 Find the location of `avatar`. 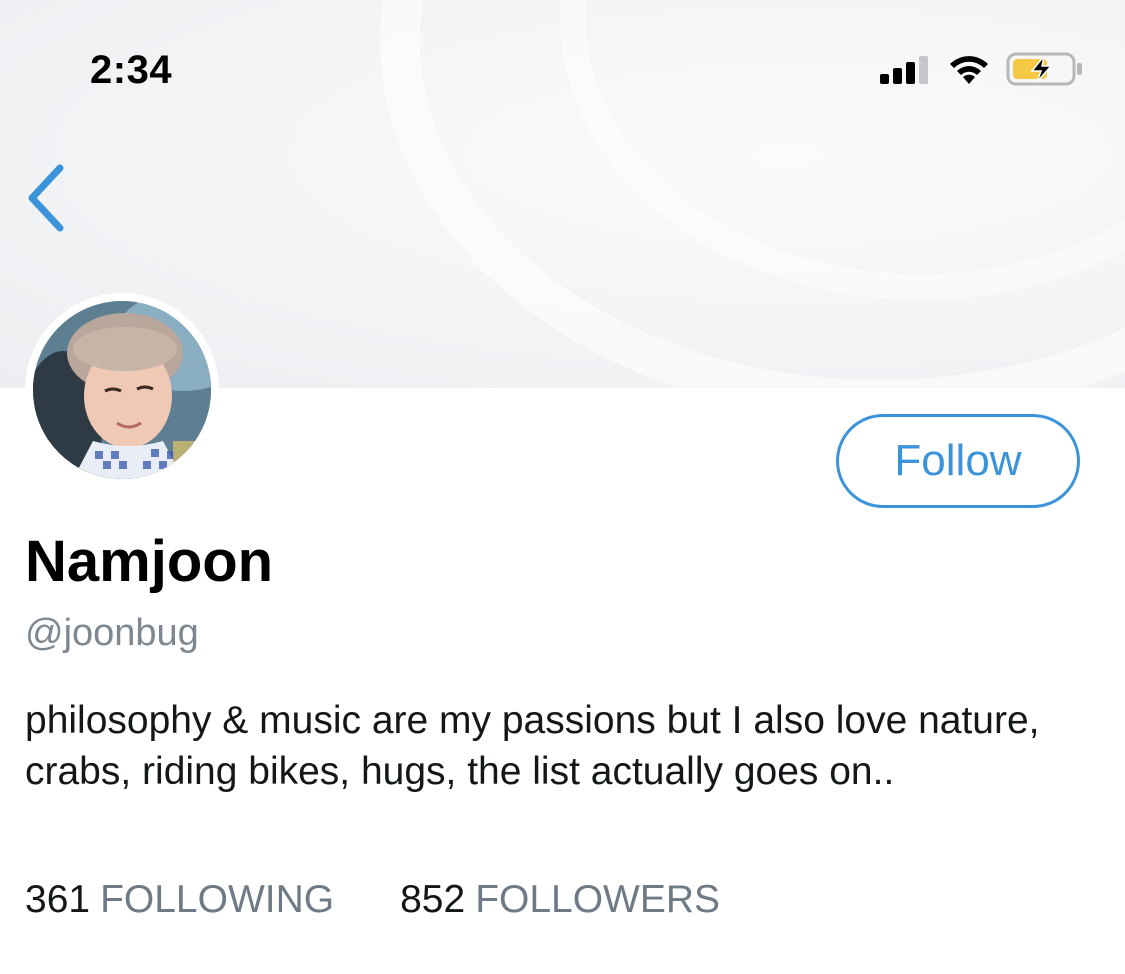

avatar is located at coordinates (122, 390).